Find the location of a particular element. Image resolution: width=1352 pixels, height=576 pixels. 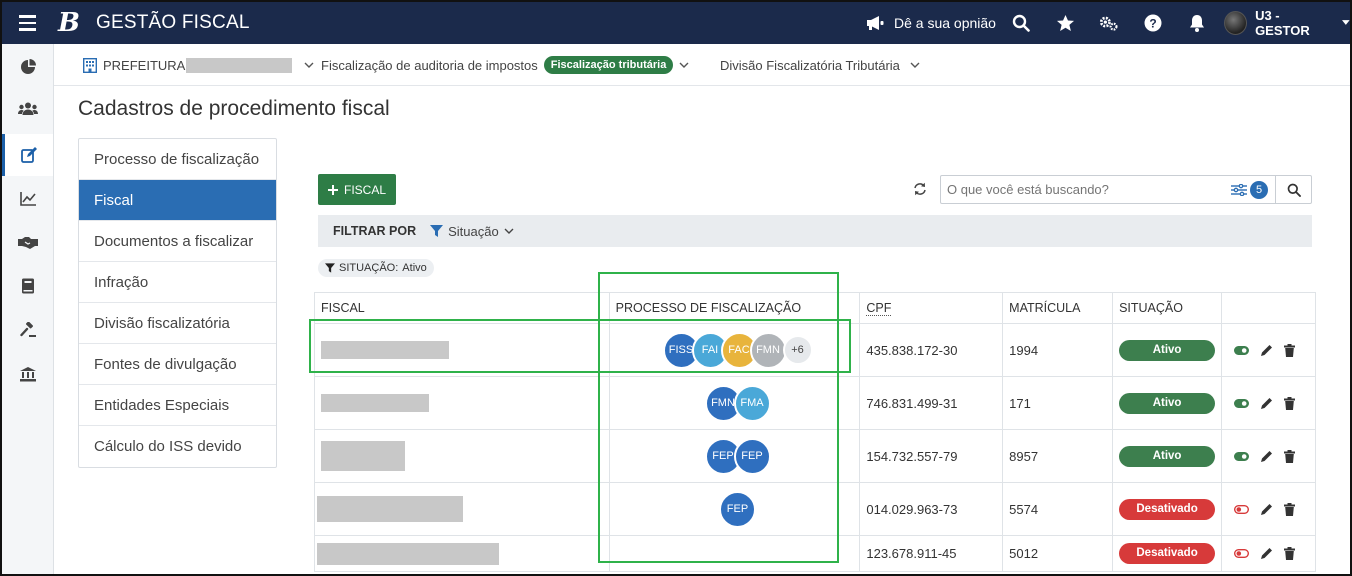

col-matricula: MATRÍCULA is located at coordinates (1058, 308).